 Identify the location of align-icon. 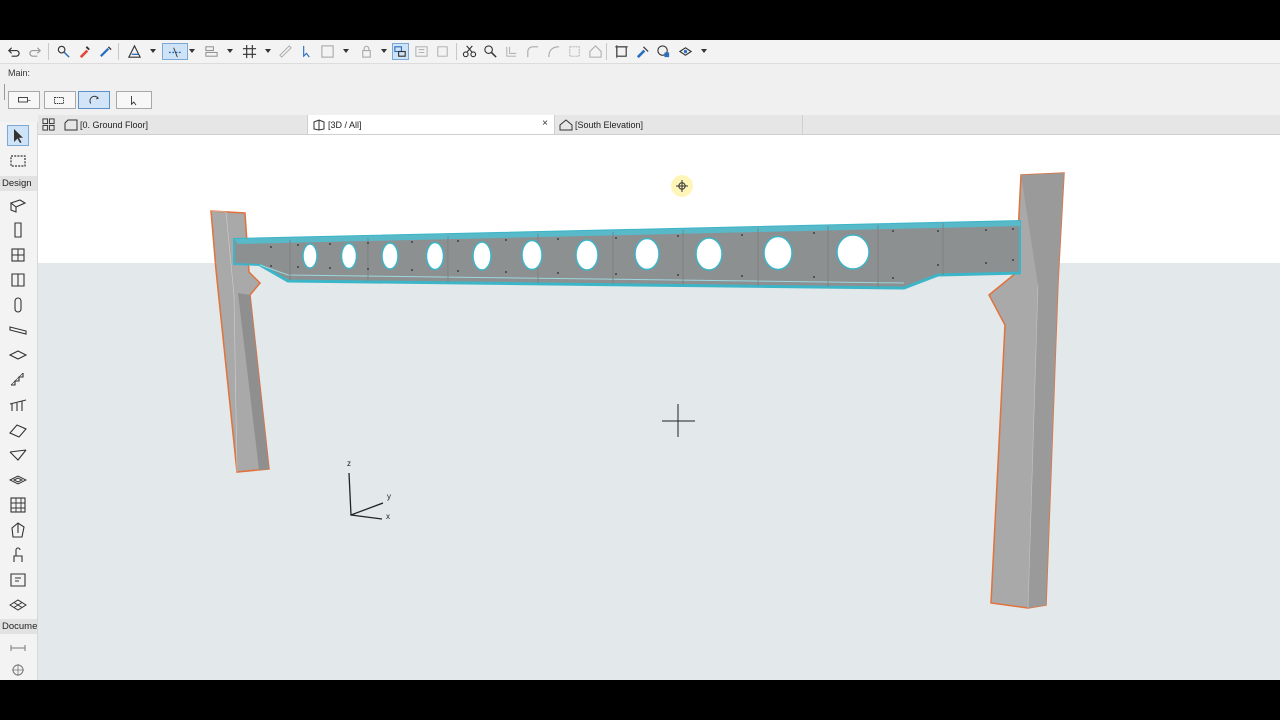
(211, 51).